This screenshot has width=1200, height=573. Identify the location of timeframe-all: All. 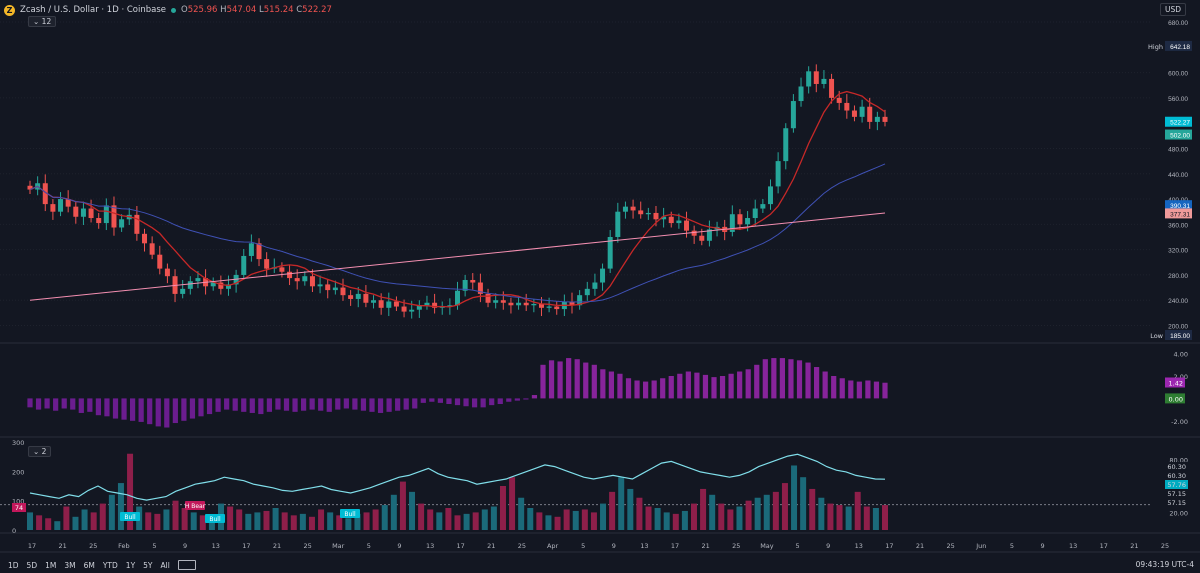
(165, 565).